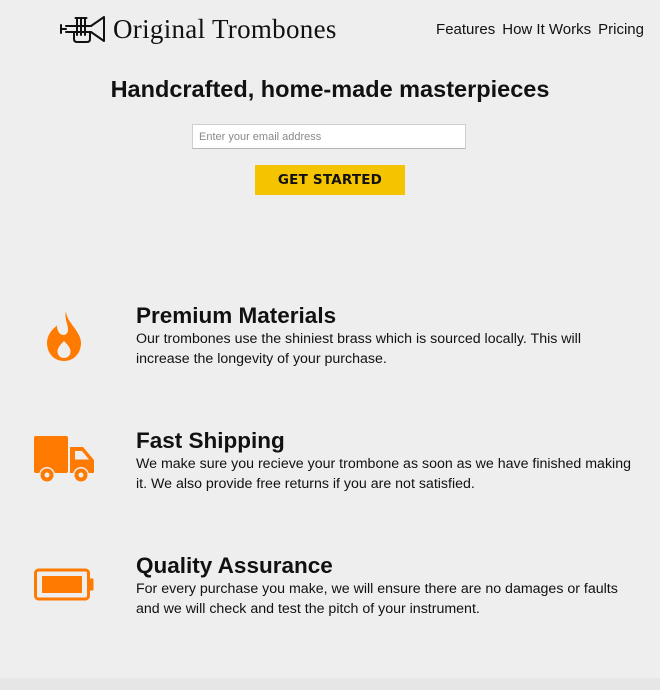 The height and width of the screenshot is (690, 660). Describe the element at coordinates (329, 136) in the screenshot. I see `email-input` at that location.